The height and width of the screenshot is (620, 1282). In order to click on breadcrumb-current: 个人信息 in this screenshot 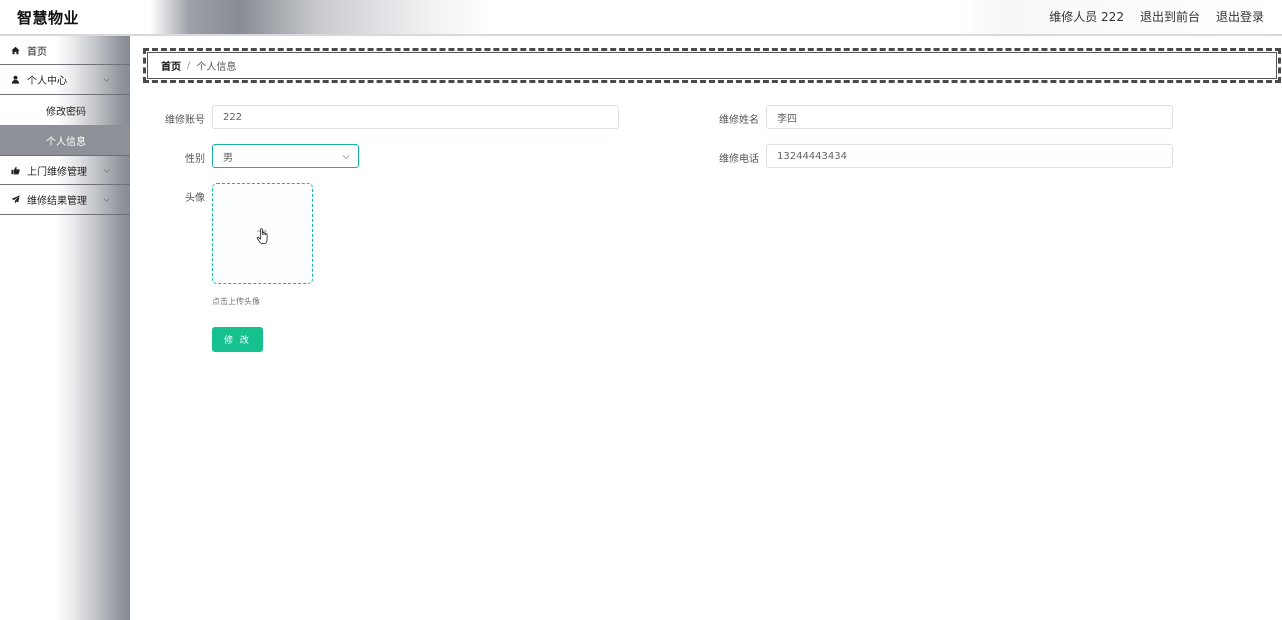, I will do `click(216, 67)`.